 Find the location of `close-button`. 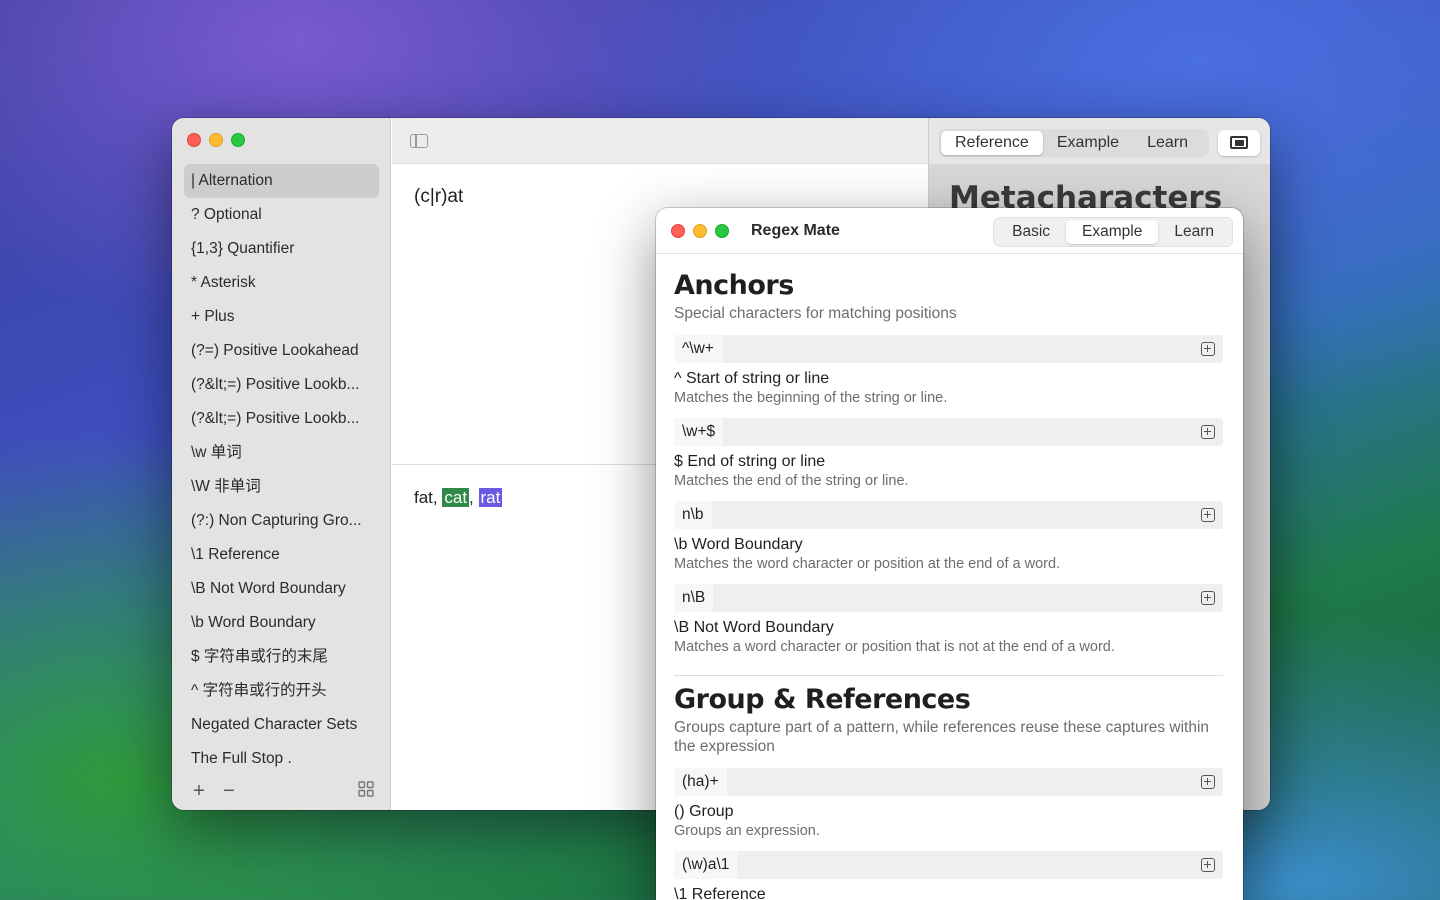

close-button is located at coordinates (194, 140).